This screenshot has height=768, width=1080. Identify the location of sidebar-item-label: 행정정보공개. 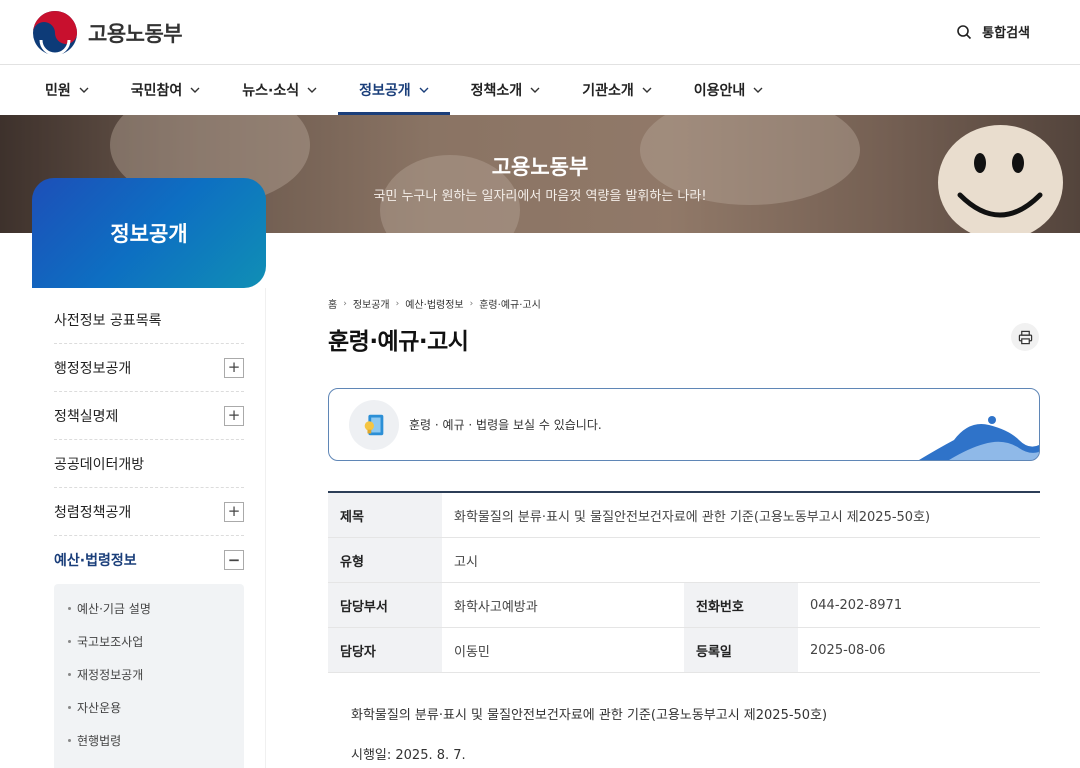
(93, 368).